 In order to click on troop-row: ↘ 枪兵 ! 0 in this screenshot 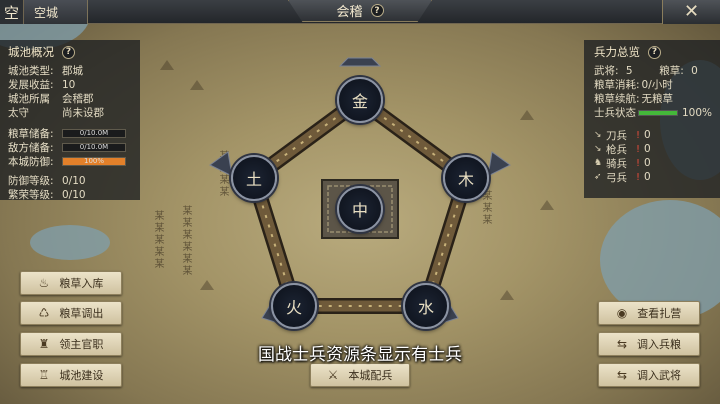, I will do `click(657, 149)`.